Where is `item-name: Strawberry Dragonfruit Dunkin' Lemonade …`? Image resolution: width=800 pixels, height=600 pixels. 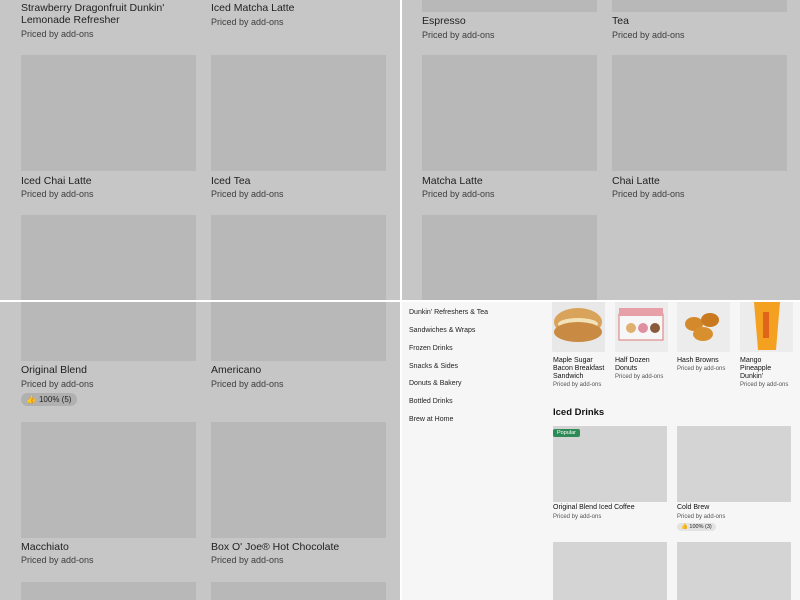 item-name: Strawberry Dragonfruit Dunkin' Lemonade … is located at coordinates (113, 14).